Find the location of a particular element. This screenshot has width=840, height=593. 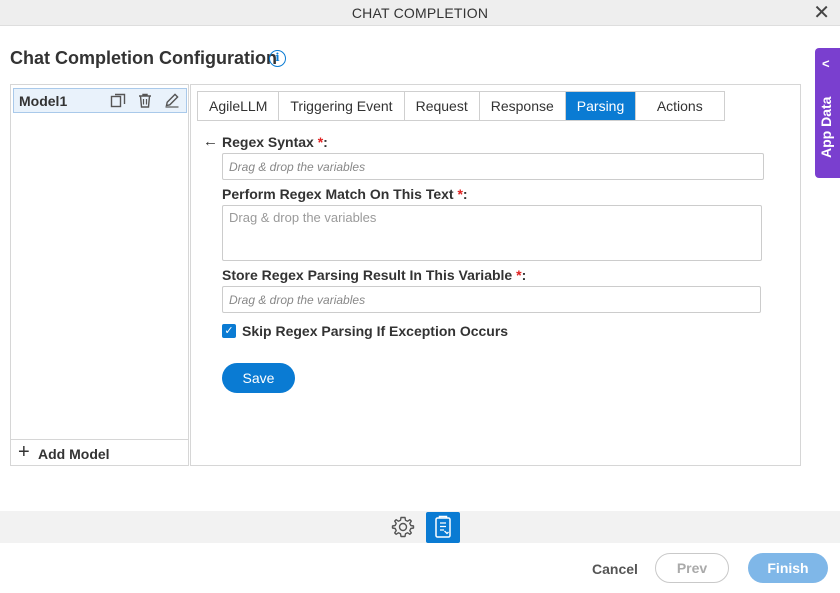

regex-text-label: Perform Regex Match On This Text *: is located at coordinates (345, 194).